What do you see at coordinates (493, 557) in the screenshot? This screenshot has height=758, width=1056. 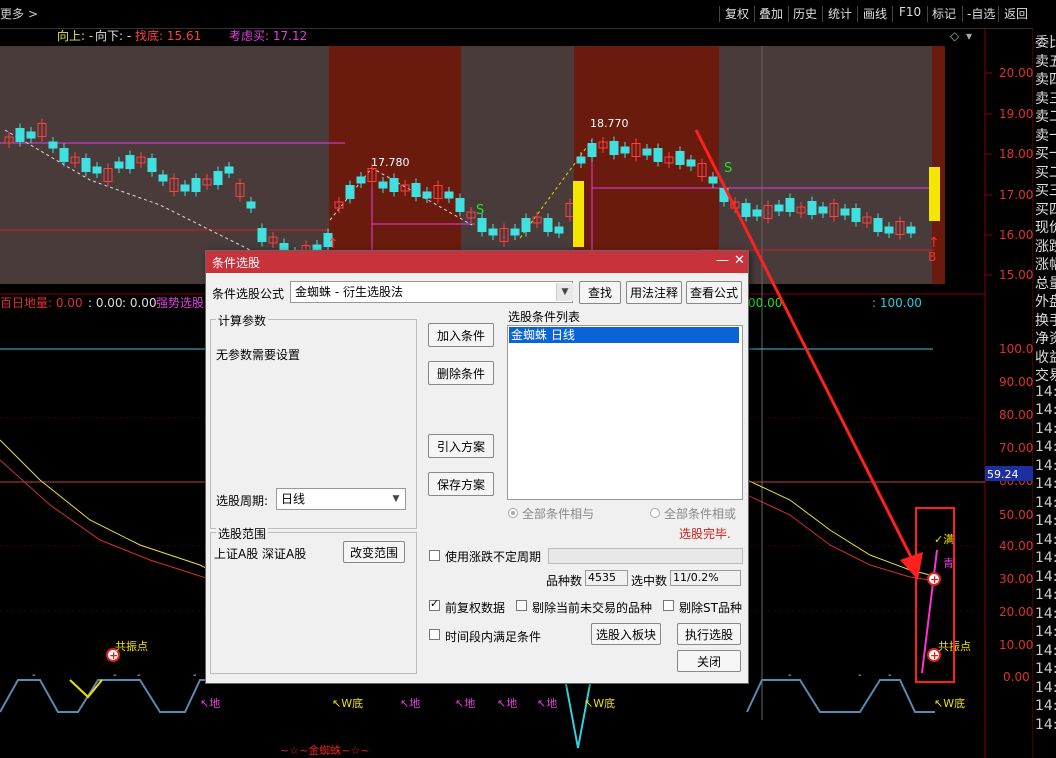 I see `use-period-label: 使用涨跌不定周期` at bounding box center [493, 557].